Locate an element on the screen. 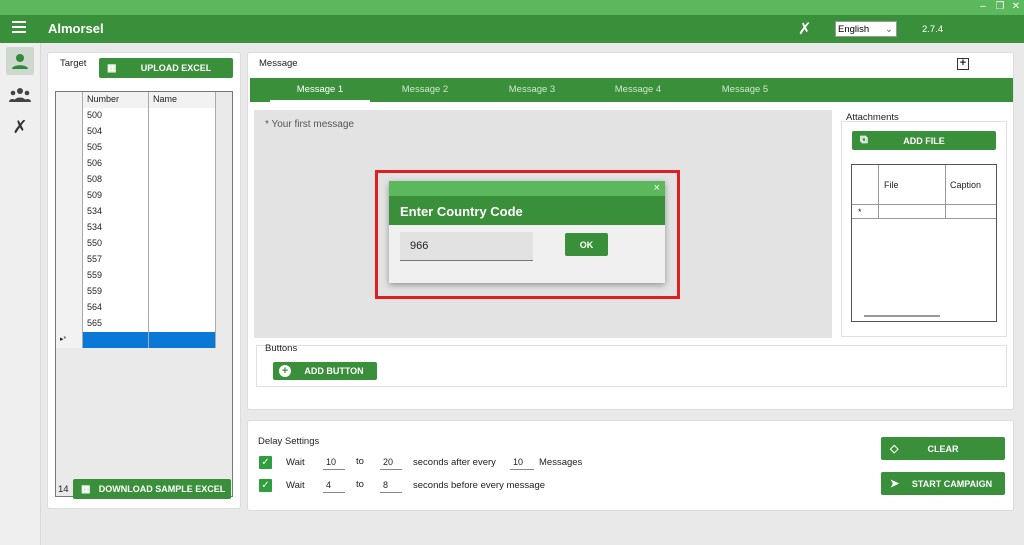  cell-number: 506 is located at coordinates (116, 164).